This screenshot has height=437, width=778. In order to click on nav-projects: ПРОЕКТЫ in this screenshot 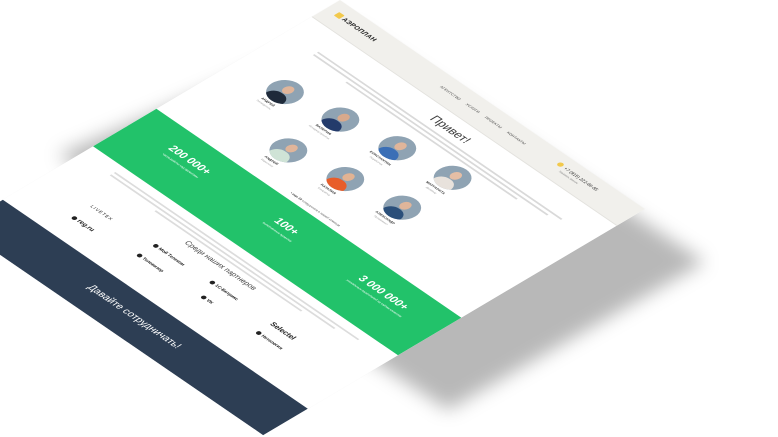, I will do `click(494, 122)`.